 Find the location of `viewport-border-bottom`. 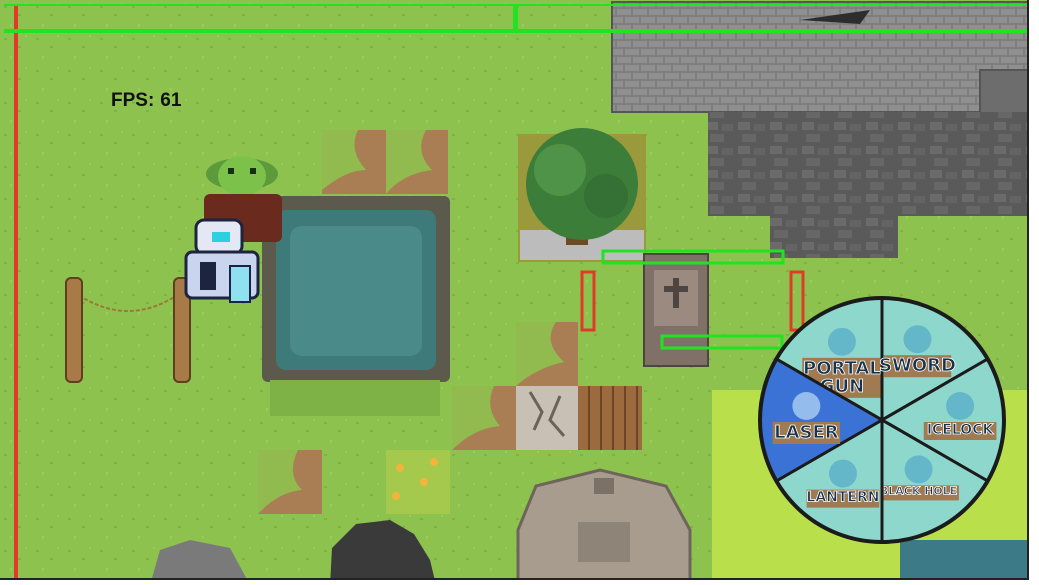

viewport-border-bottom is located at coordinates (519, 582).